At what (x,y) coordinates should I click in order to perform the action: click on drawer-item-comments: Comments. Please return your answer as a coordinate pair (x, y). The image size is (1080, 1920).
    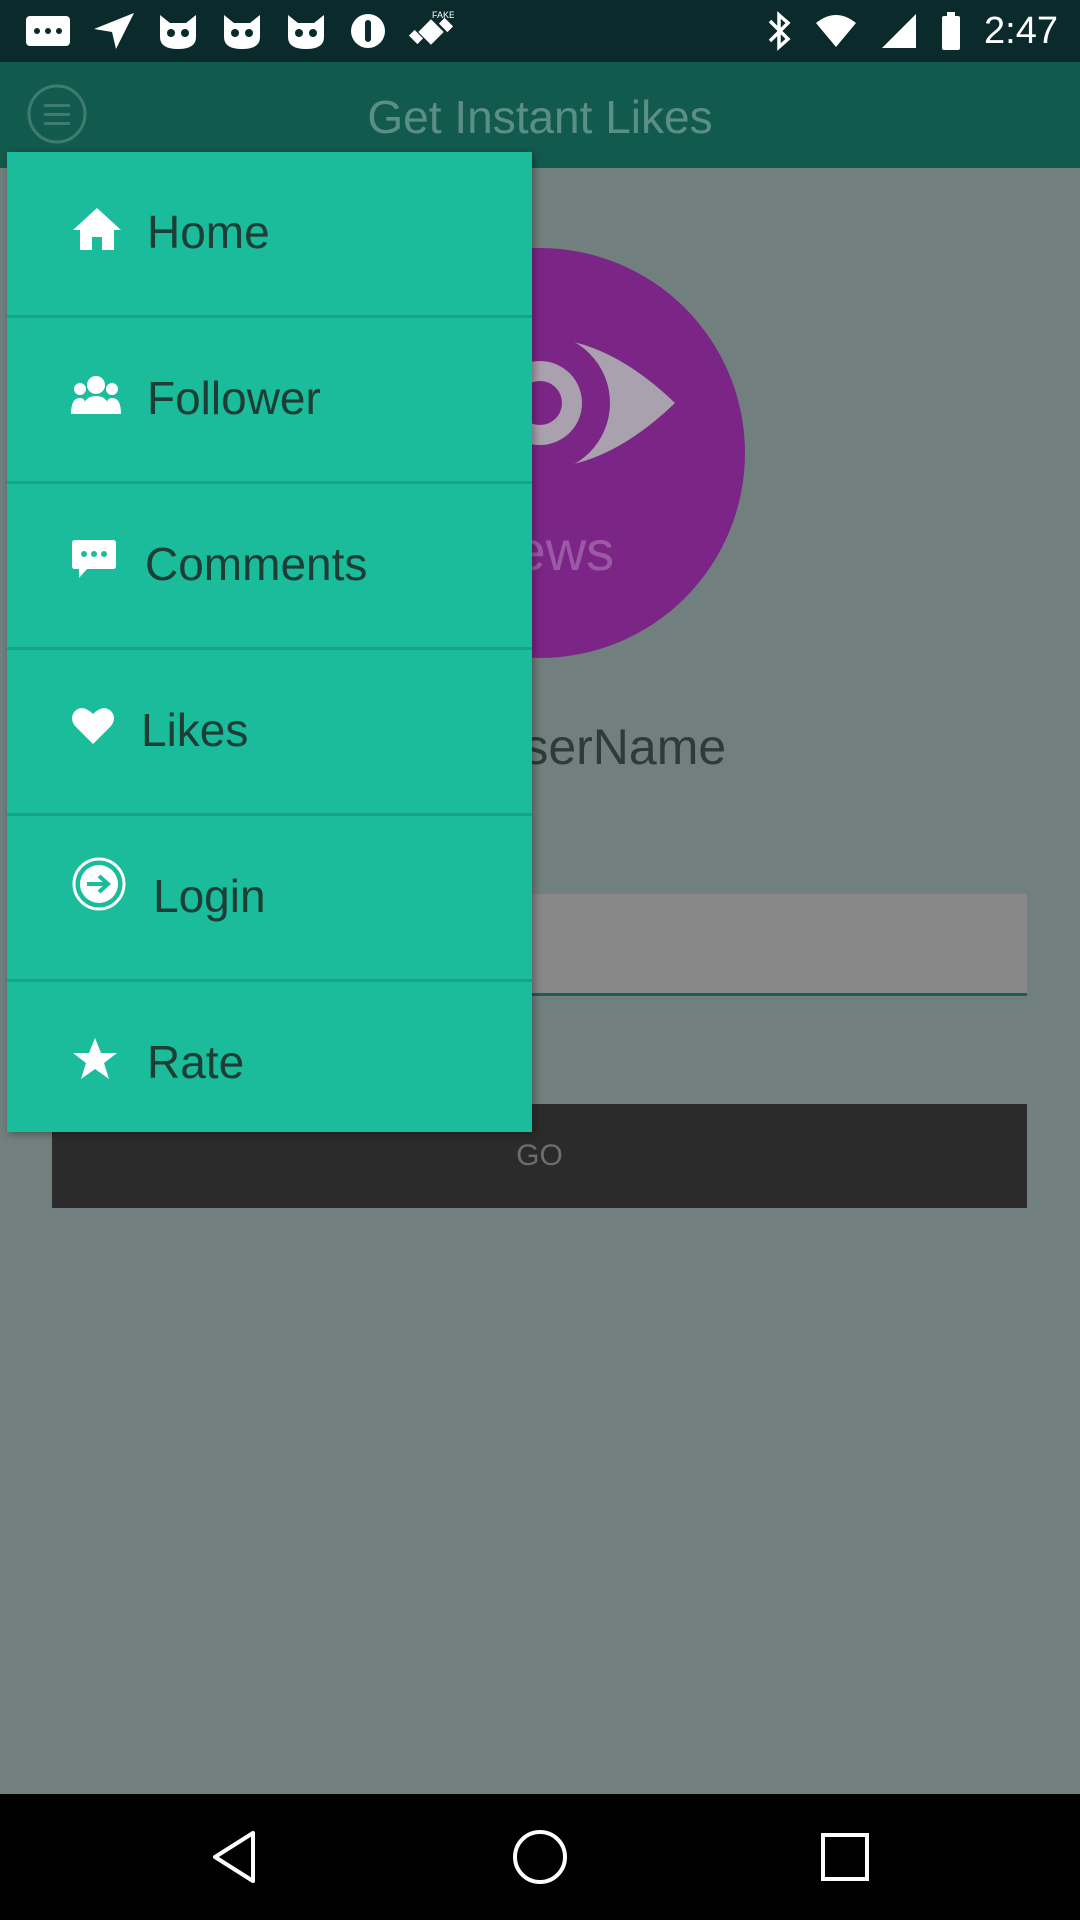
    Looking at the image, I should click on (269, 565).